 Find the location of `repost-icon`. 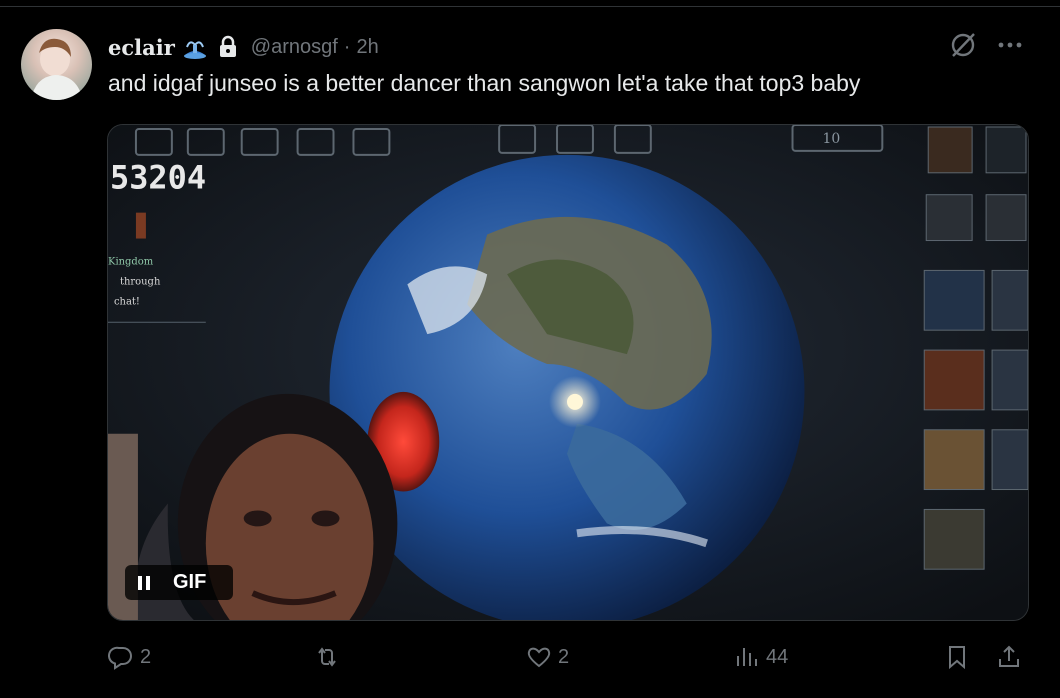

repost-icon is located at coordinates (327, 657).